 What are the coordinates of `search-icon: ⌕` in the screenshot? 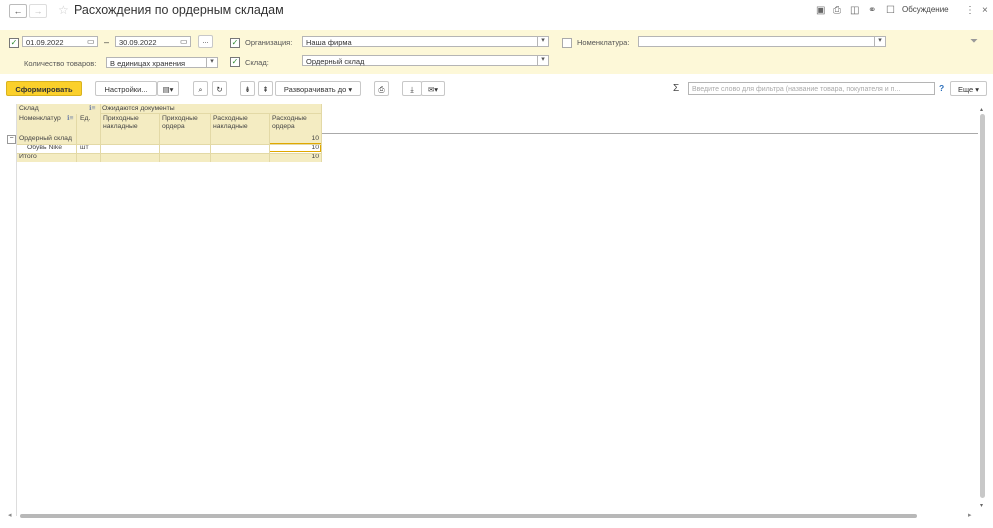 It's located at (200, 88).